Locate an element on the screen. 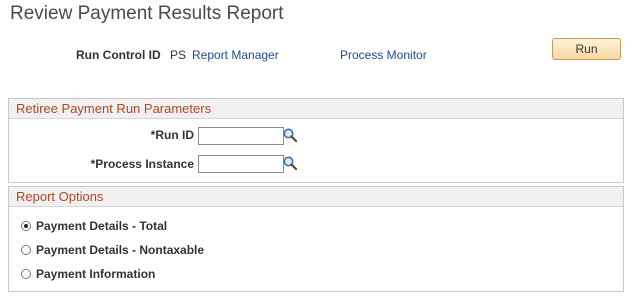 This screenshot has width=632, height=296. run-id-label: *Run ID is located at coordinates (172, 135).